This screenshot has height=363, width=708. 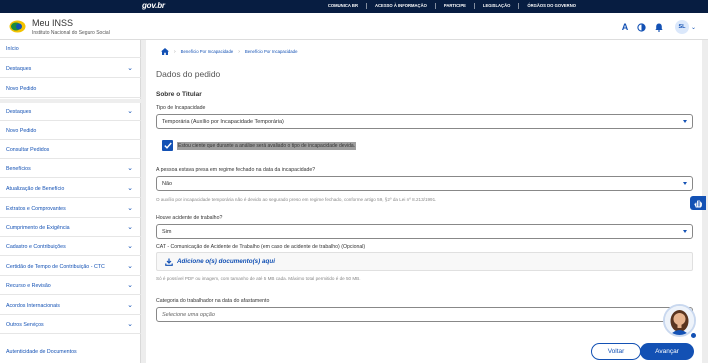 What do you see at coordinates (495, 6) in the screenshot?
I see `gov-link-legislacao: LEGISLAÇÃO` at bounding box center [495, 6].